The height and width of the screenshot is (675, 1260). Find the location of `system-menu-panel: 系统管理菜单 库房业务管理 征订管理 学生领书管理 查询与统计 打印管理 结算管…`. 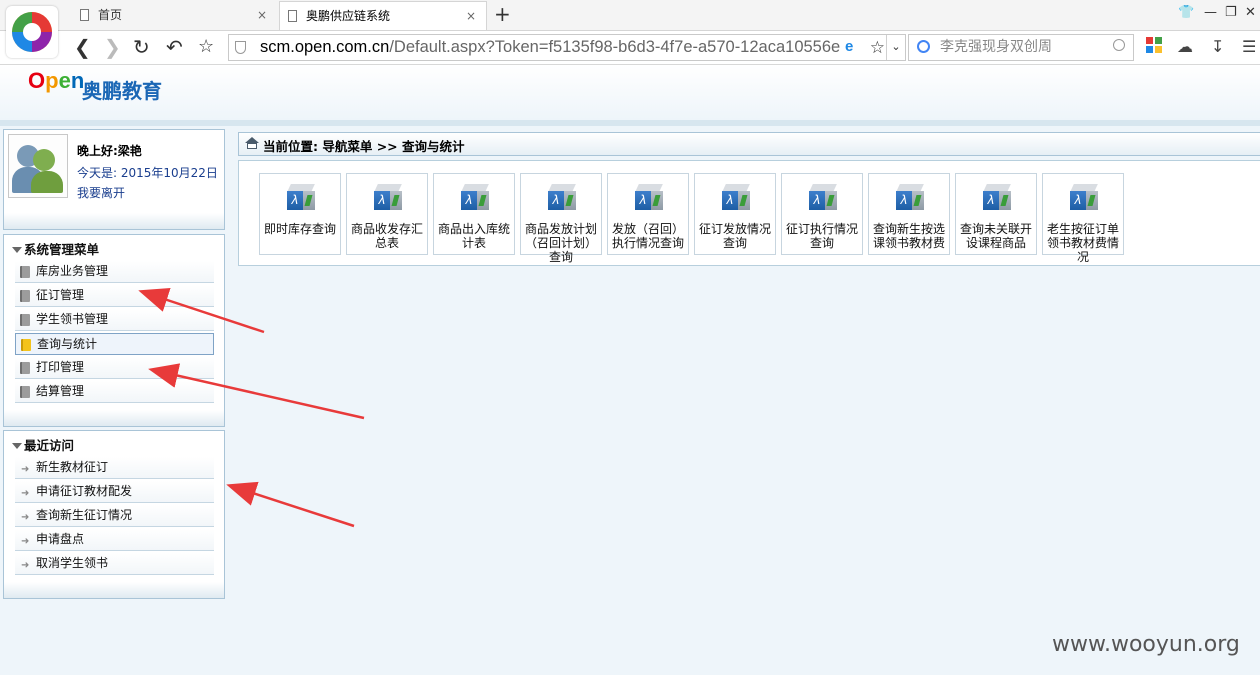

system-menu-panel: 系统管理菜单 库房业务管理 征订管理 学生领书管理 查询与统计 打印管理 结算管… is located at coordinates (114, 330).